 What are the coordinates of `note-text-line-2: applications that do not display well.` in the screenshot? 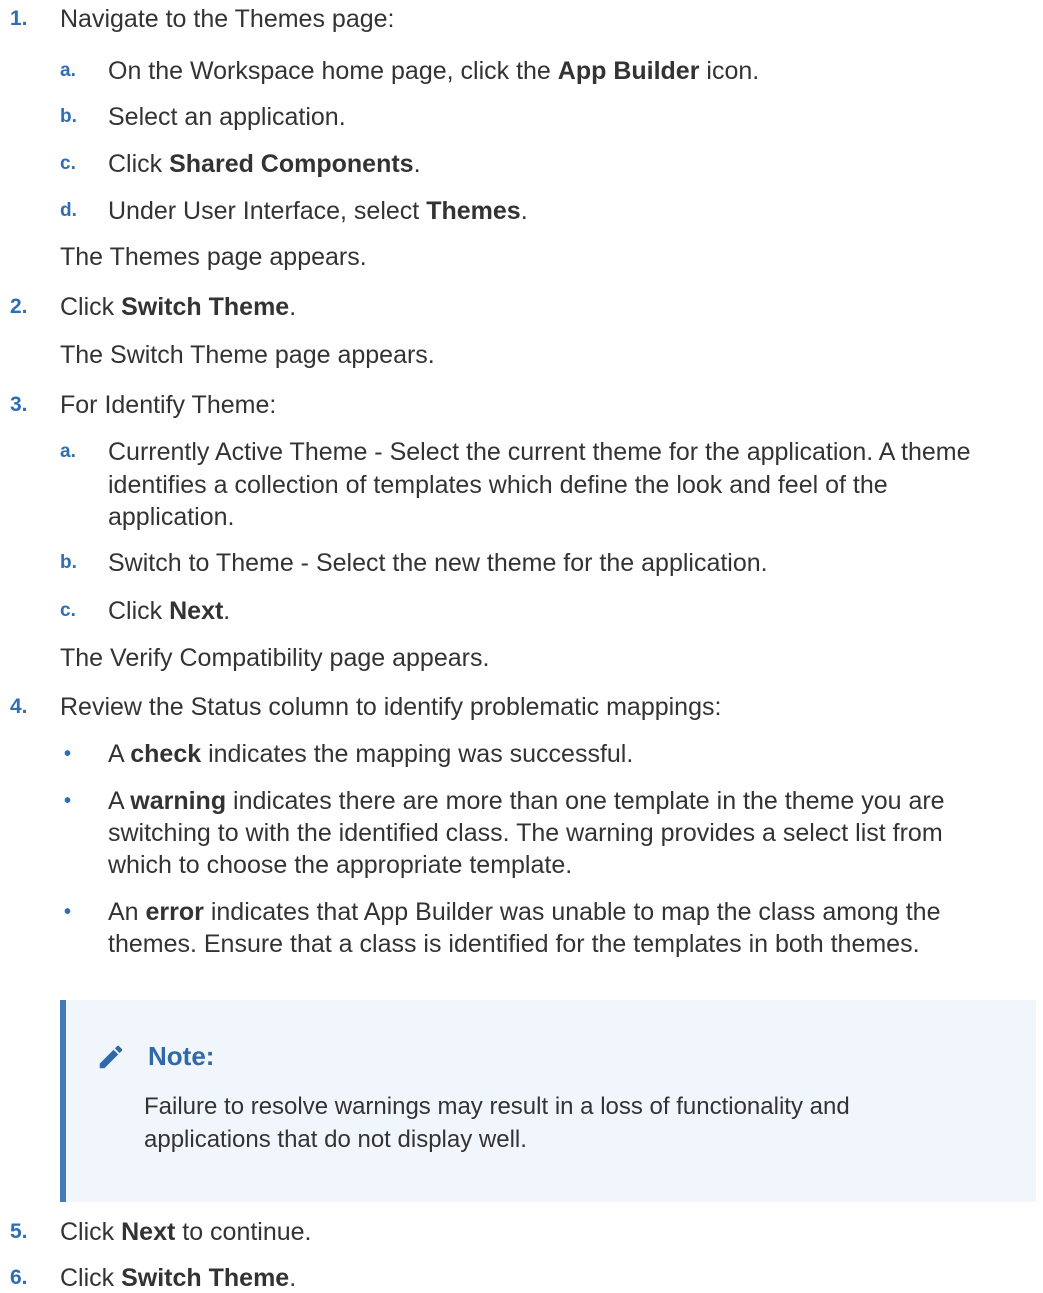 It's located at (335, 1139).